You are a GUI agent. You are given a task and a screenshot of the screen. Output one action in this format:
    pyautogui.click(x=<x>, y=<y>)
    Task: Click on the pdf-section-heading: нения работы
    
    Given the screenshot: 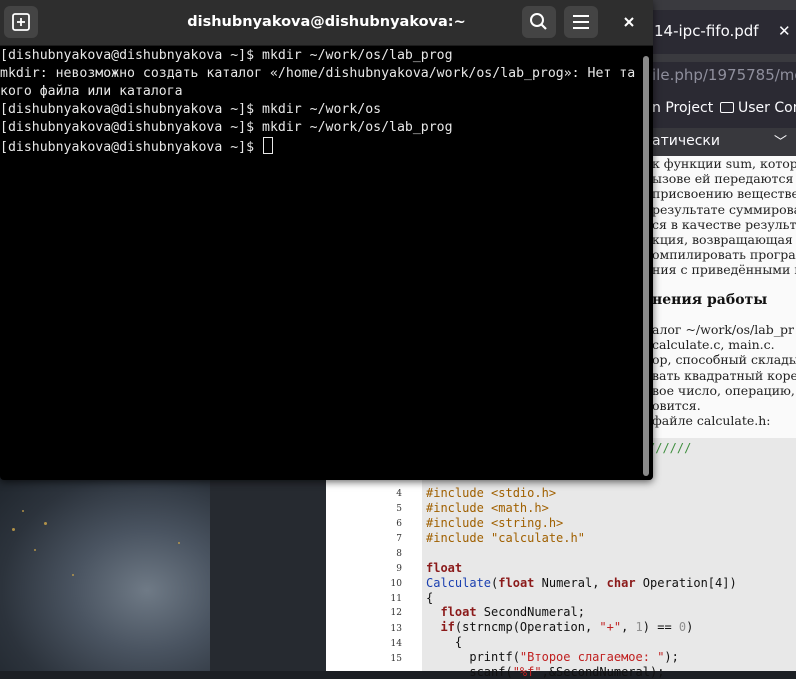 What is the action you would take?
    pyautogui.click(x=710, y=300)
    